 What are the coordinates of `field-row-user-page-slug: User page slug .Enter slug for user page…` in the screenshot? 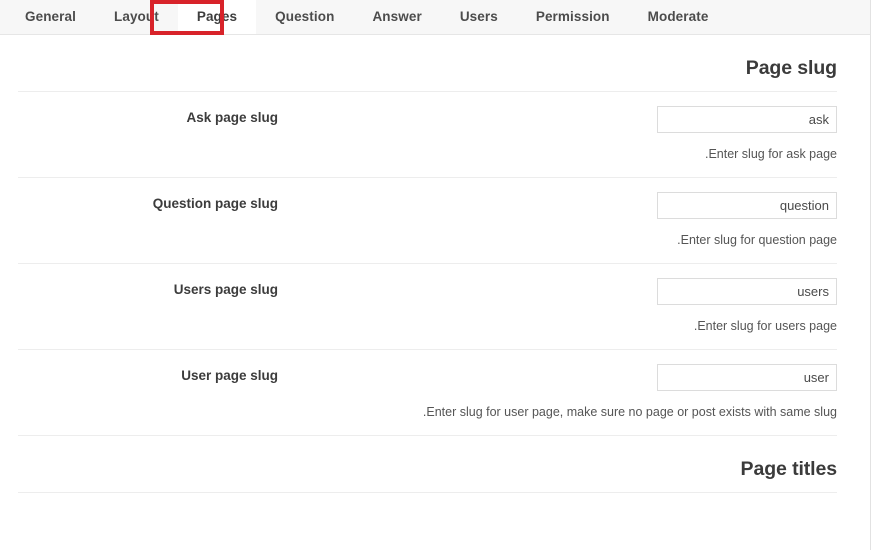 It's located at (427, 393).